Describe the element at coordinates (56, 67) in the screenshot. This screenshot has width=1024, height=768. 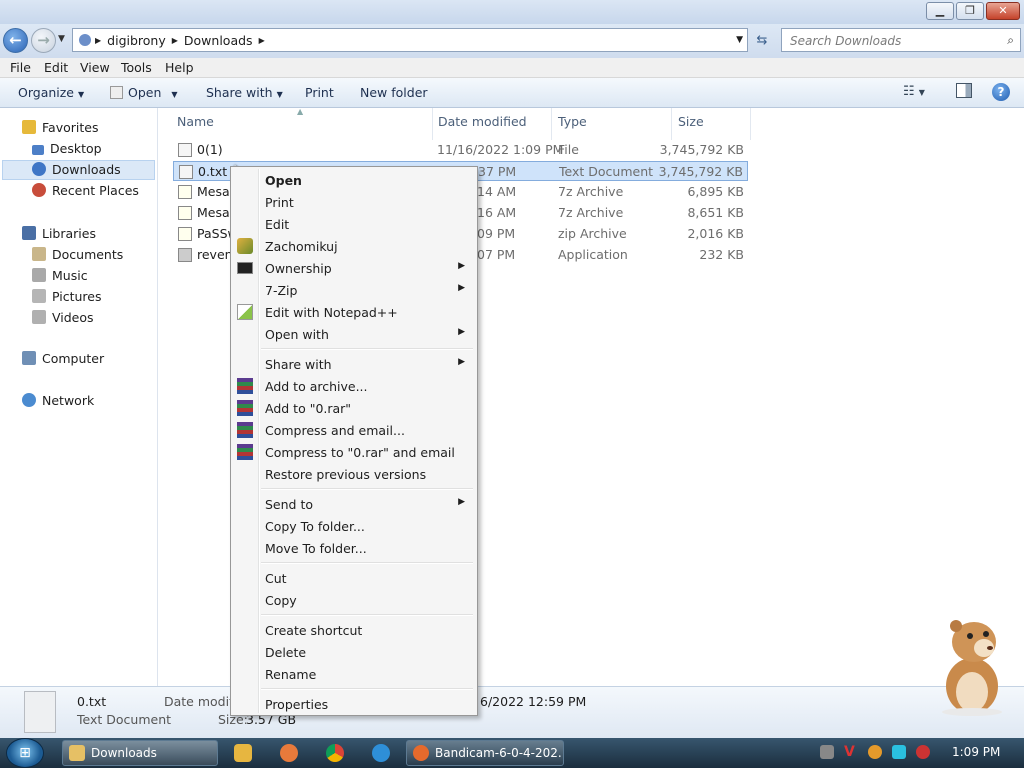
I see `menu-edit: Edit` at that location.